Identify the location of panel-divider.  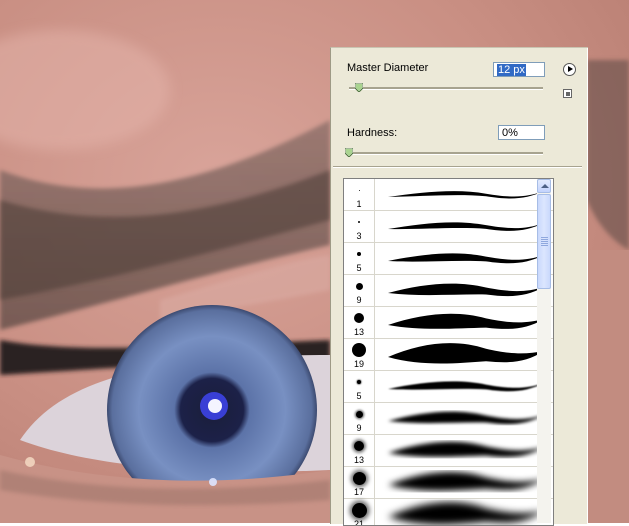
(457, 167).